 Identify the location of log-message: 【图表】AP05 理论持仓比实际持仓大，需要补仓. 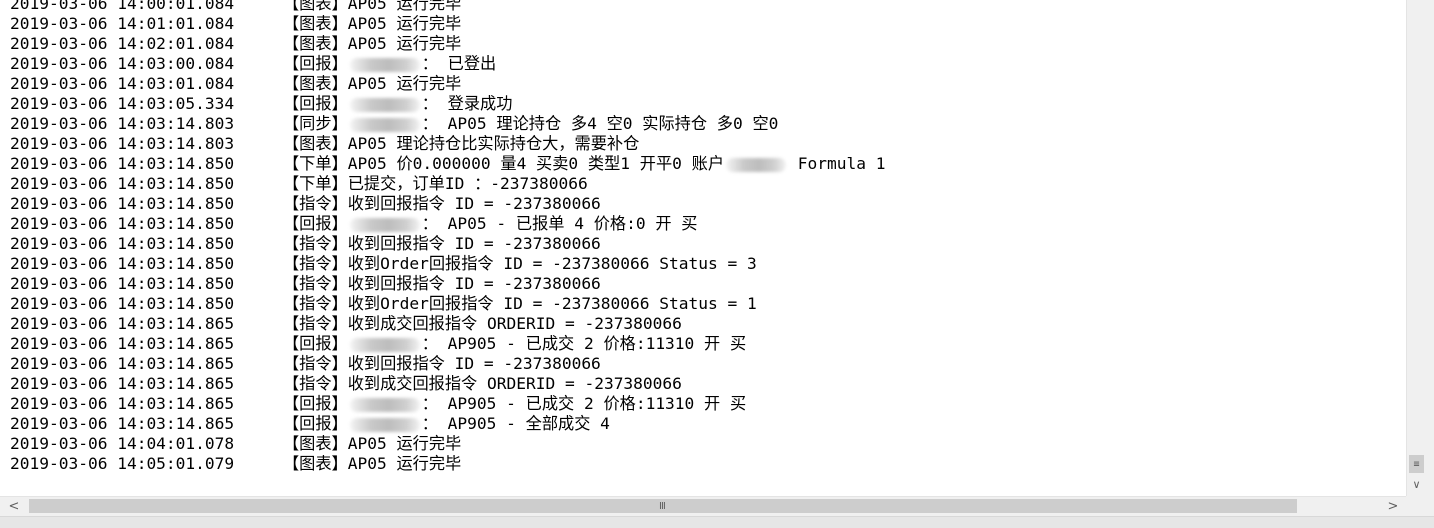
(461, 144).